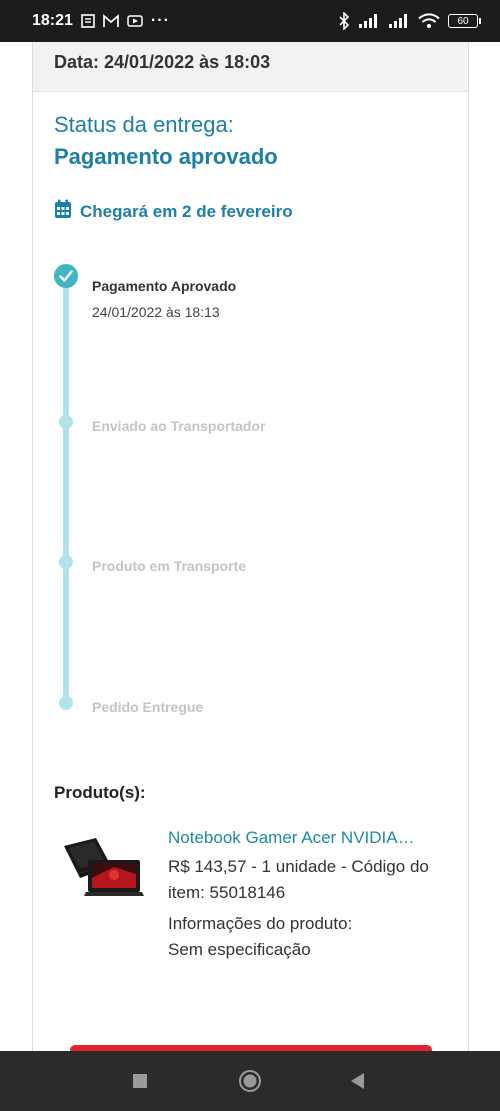  What do you see at coordinates (156, 312) in the screenshot?
I see `timeline-step-1-date: 24/01/2022 às 18:13` at bounding box center [156, 312].